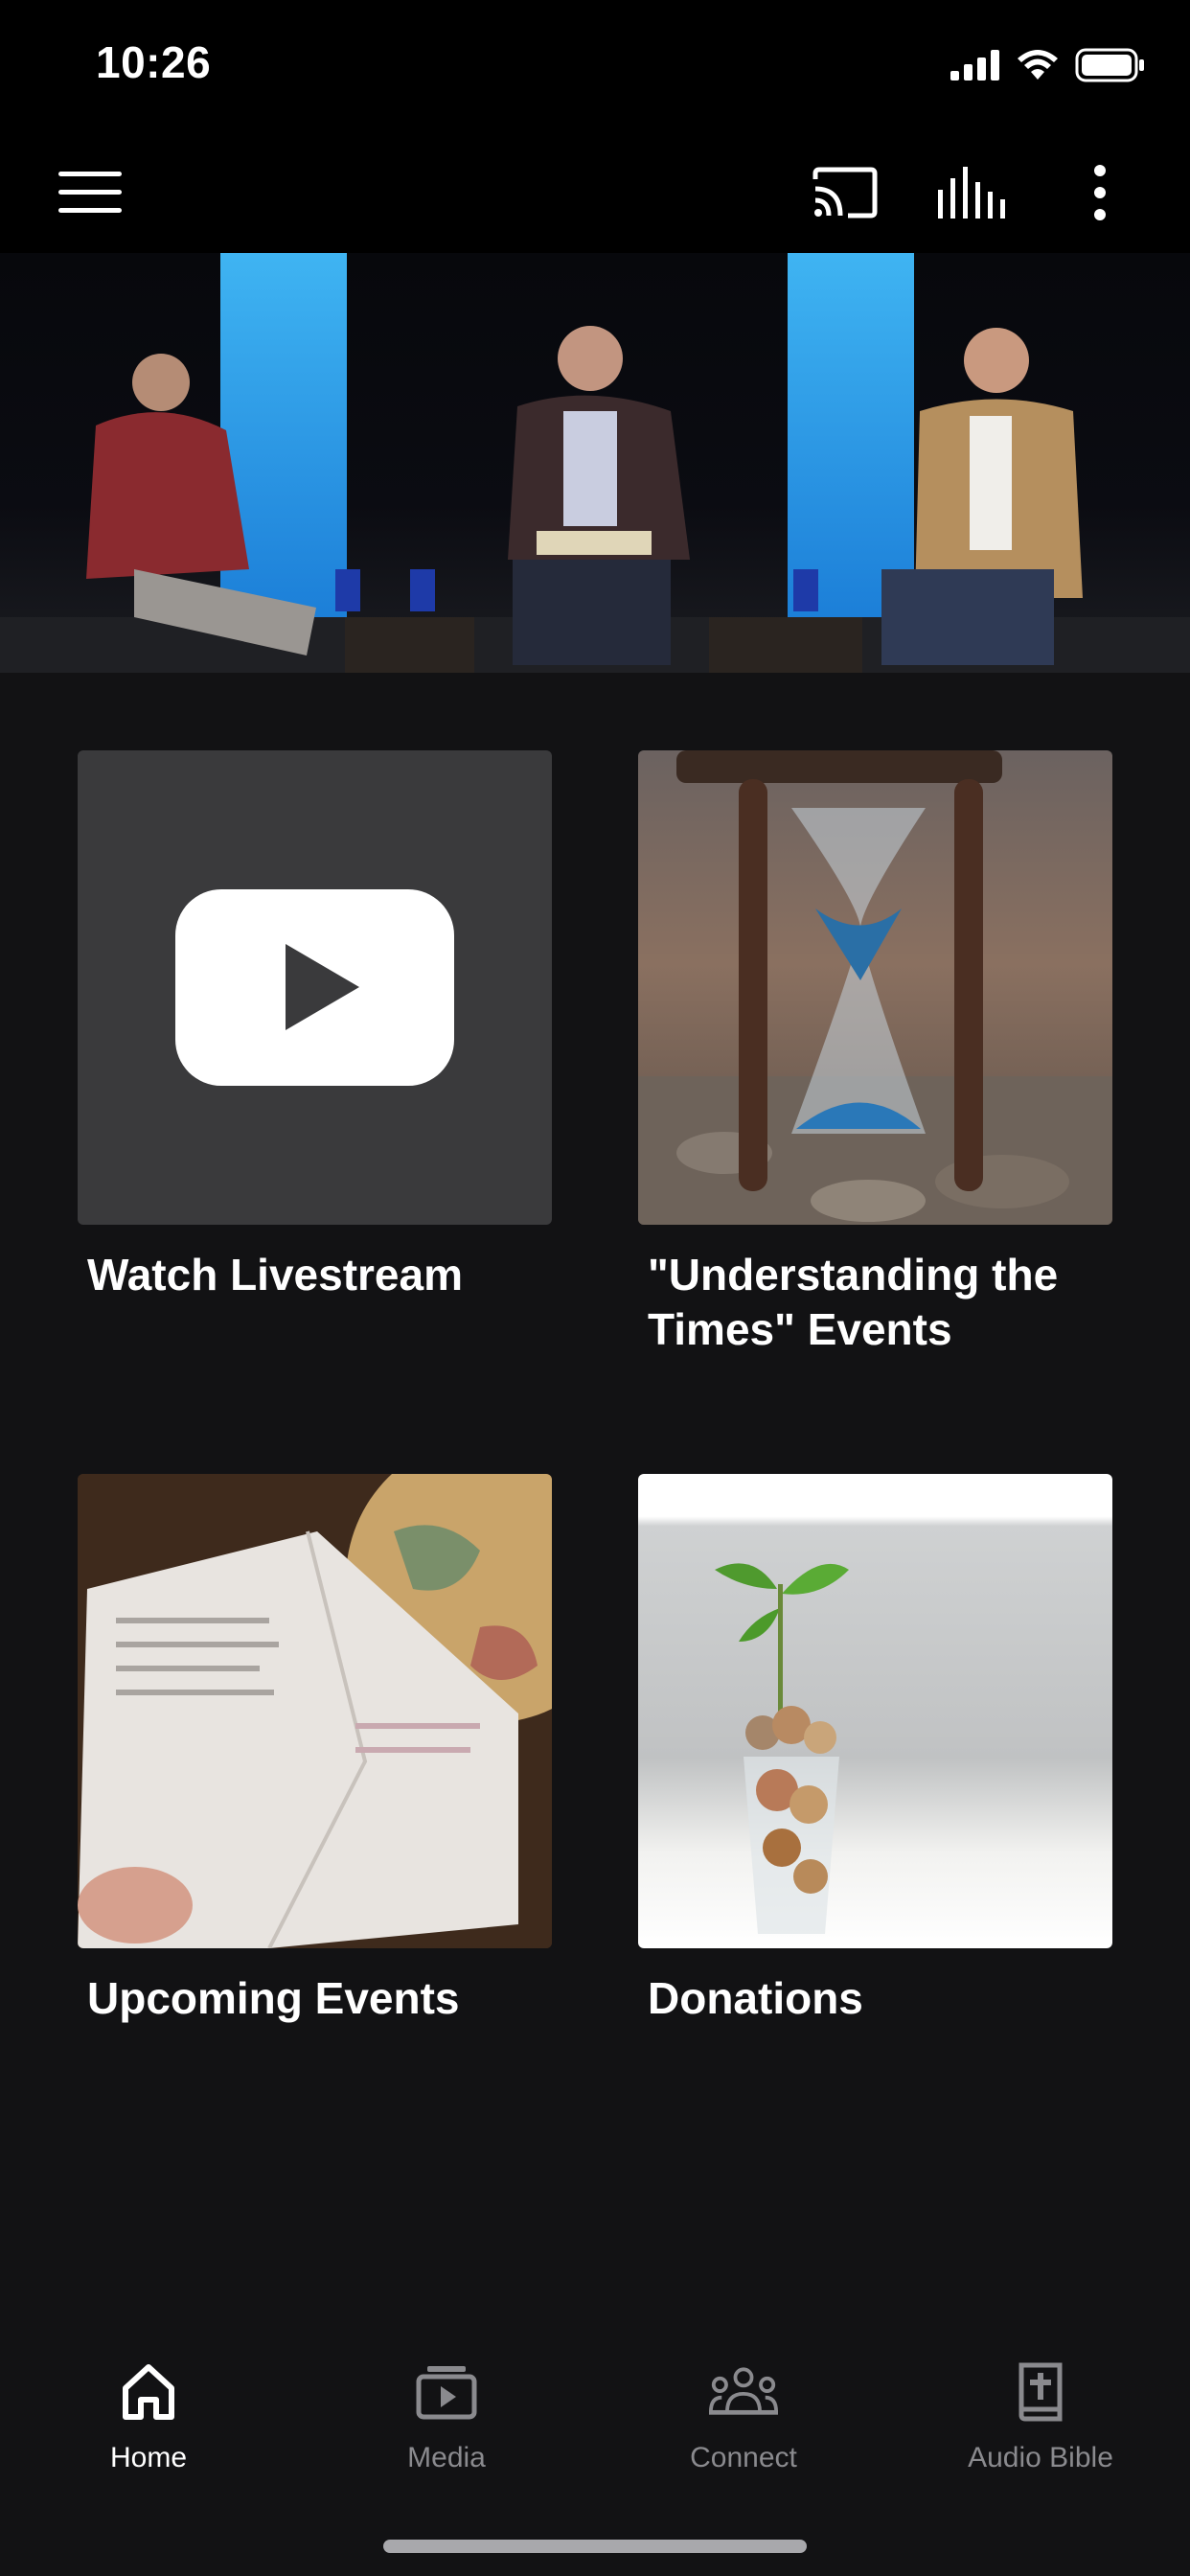 This screenshot has height=2576, width=1190. I want to click on bible-icon, so click(1040, 2392).